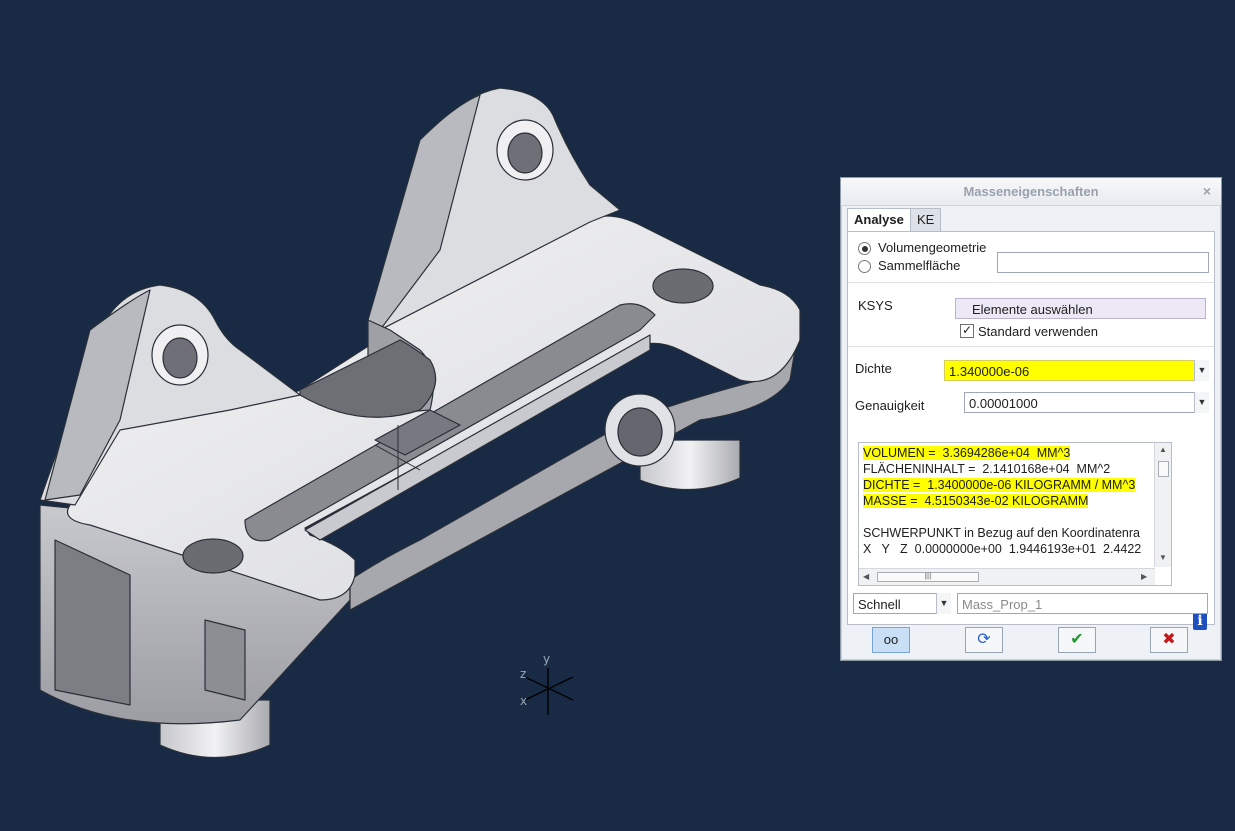 Image resolution: width=1235 pixels, height=831 pixels. I want to click on use-default-label: Standard verwenden, so click(1038, 331).